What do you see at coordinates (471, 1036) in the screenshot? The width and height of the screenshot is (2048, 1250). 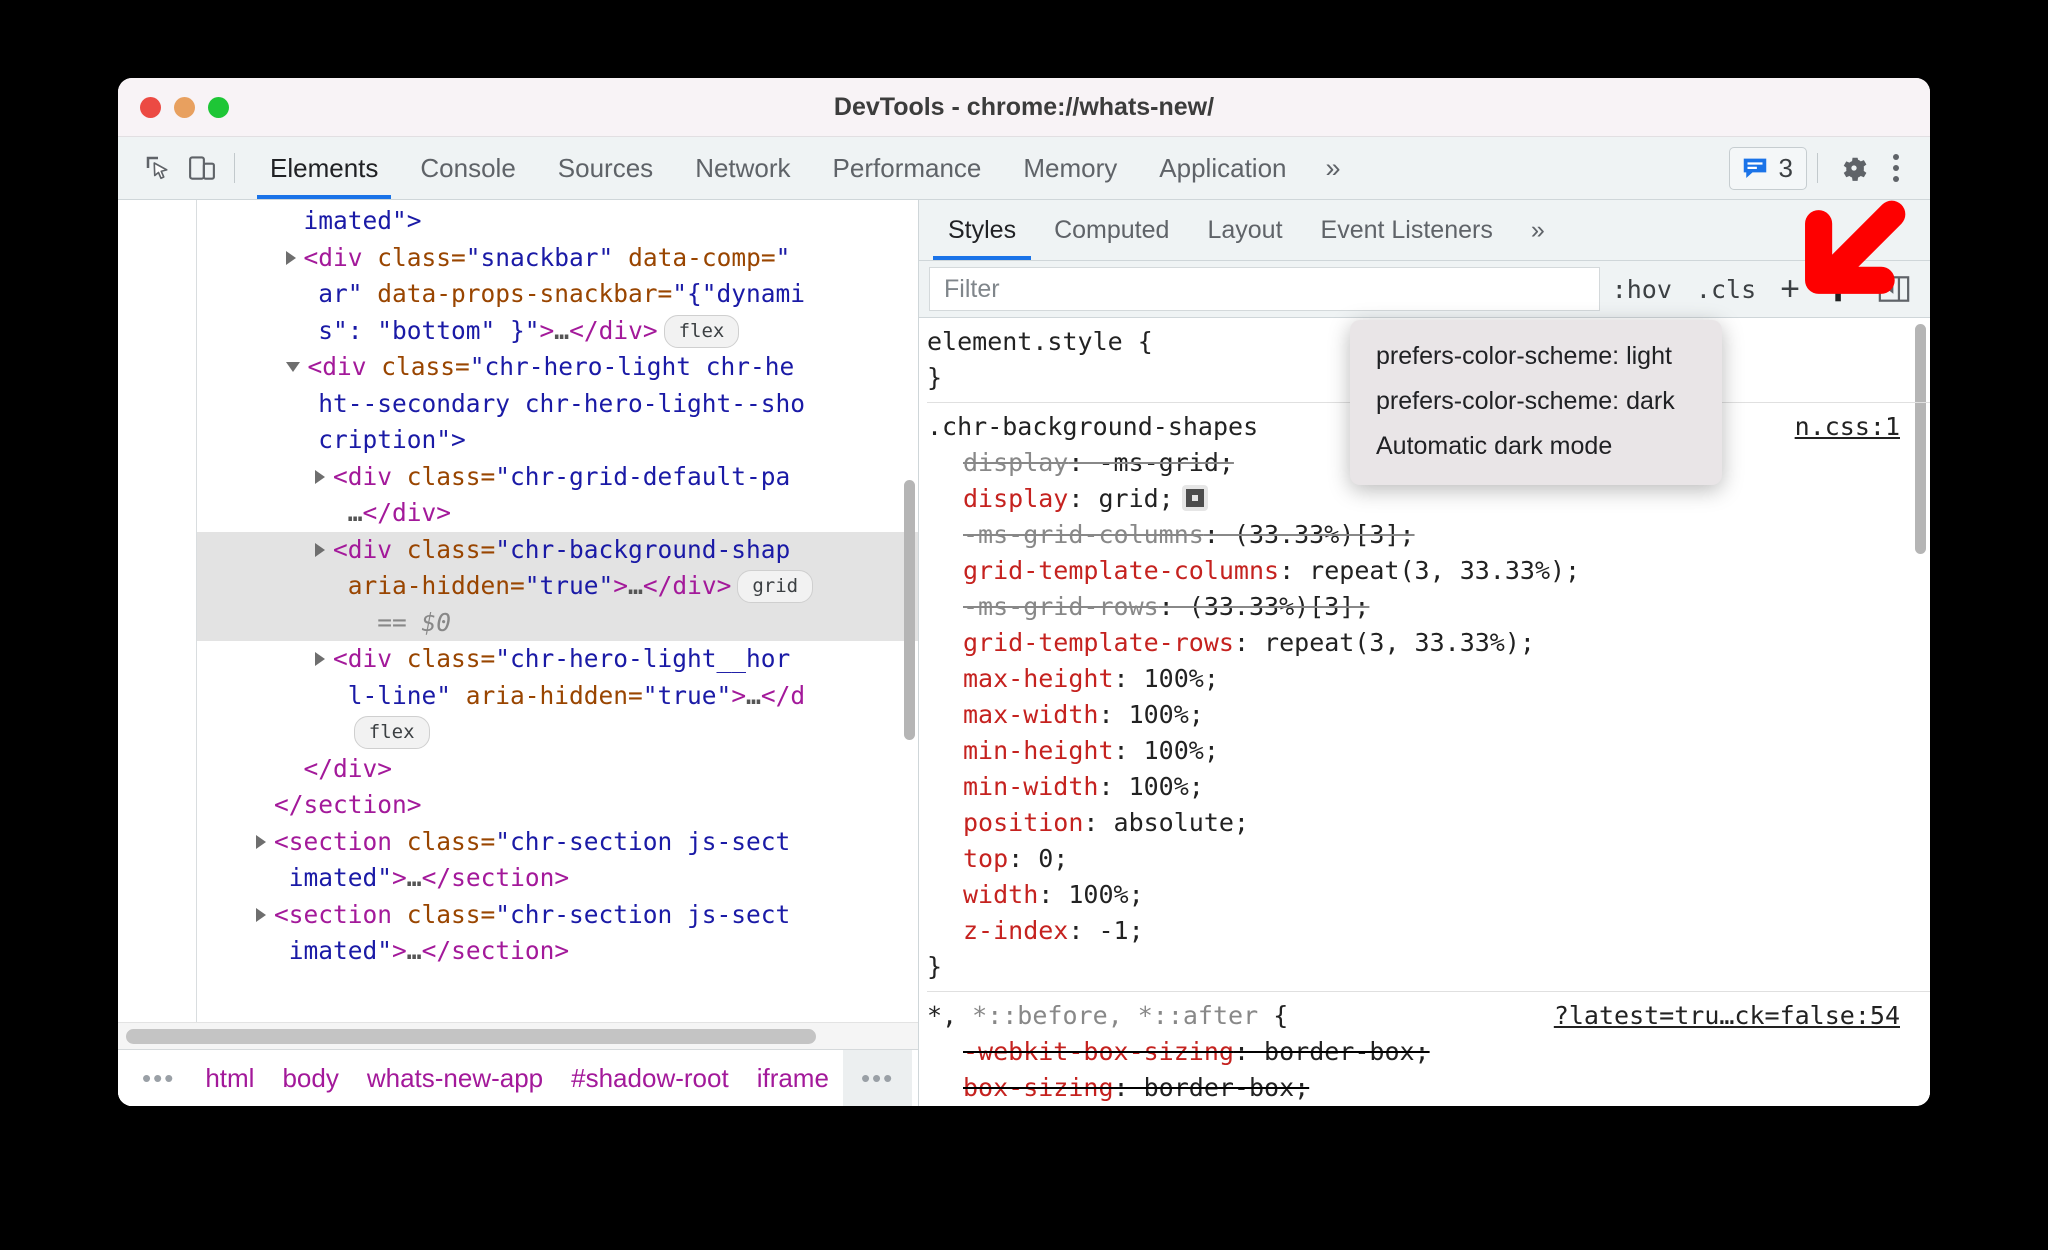 I see `dom-horizontal-scrollbar-thumb` at bounding box center [471, 1036].